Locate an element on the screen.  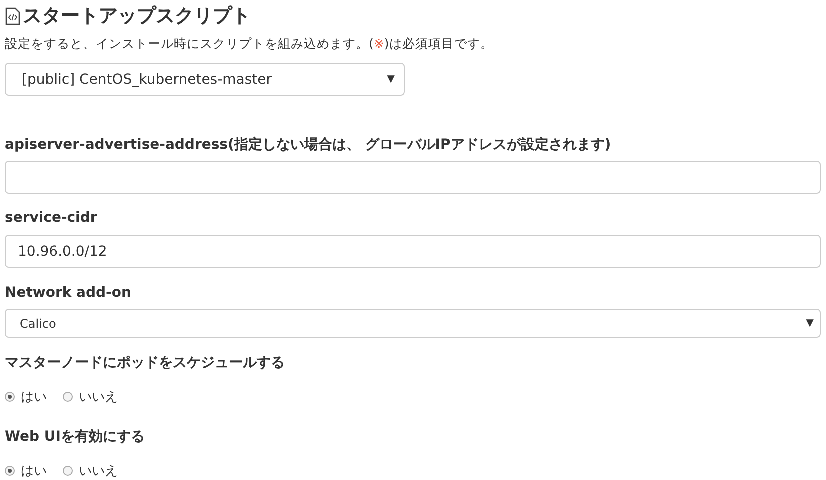
text-input is located at coordinates (413, 177).